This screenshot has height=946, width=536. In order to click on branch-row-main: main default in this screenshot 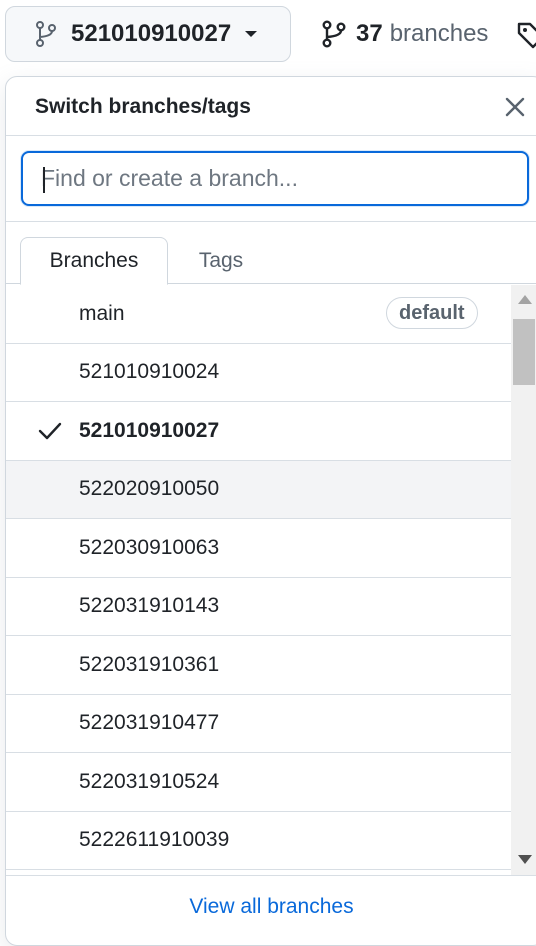, I will do `click(258, 314)`.